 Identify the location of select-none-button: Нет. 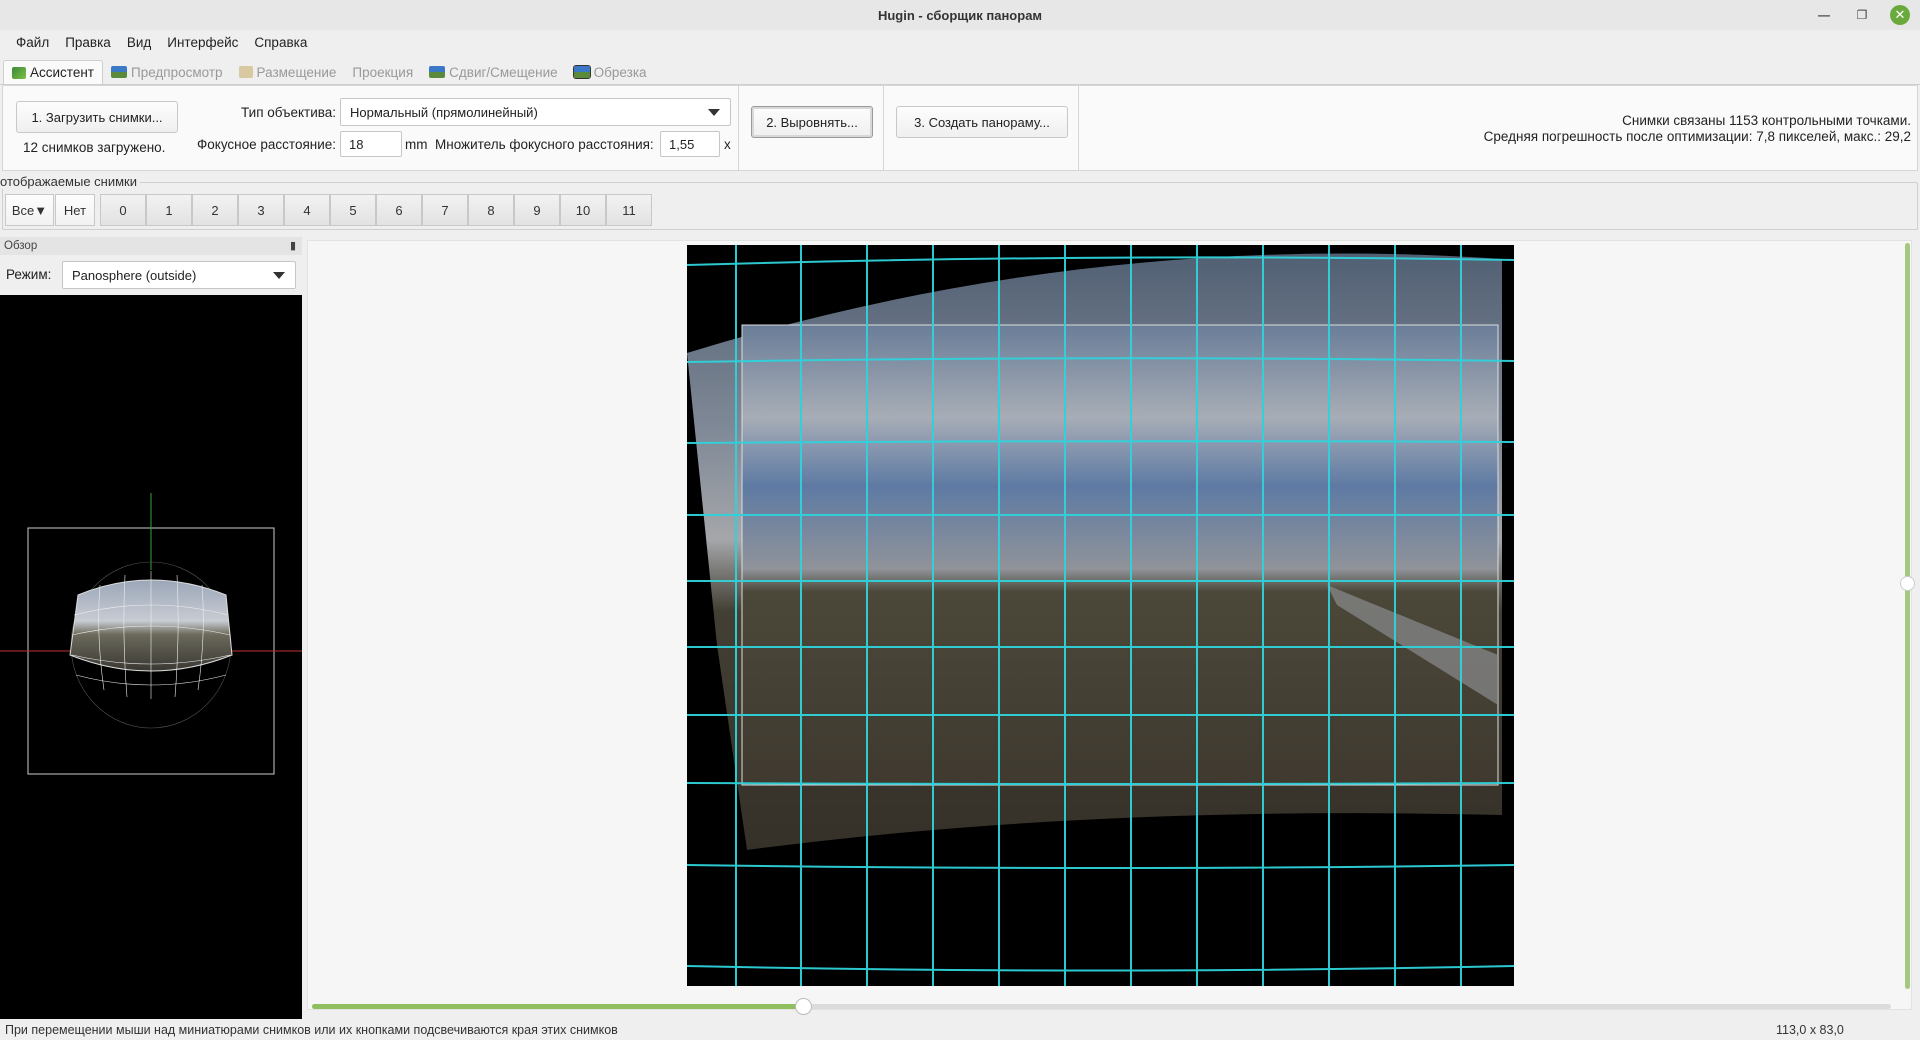
(75, 210).